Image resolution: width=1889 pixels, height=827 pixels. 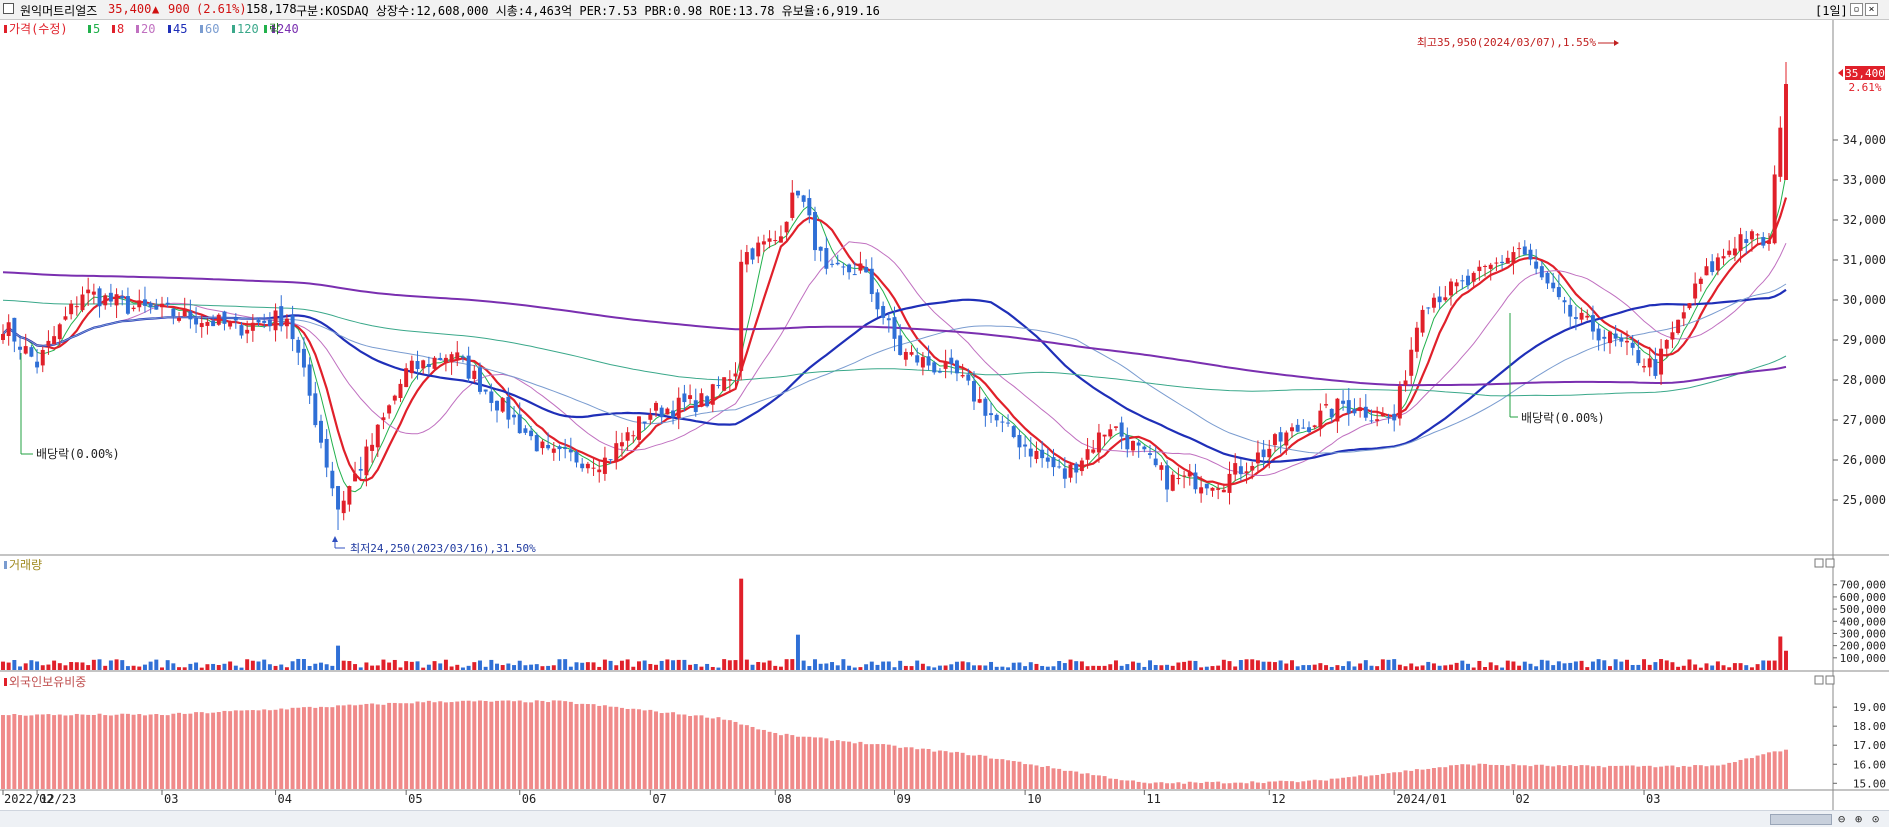 I want to click on zoom-out-icon: ⊖, so click(x=1841, y=819).